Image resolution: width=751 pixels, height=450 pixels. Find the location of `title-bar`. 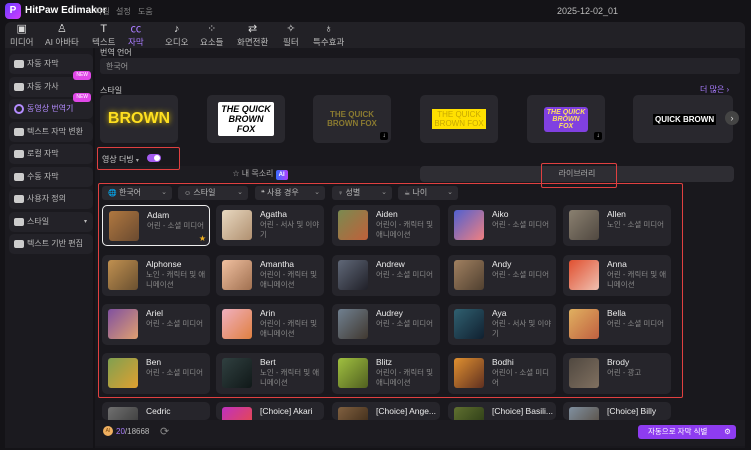

title-bar is located at coordinates (375, 11).